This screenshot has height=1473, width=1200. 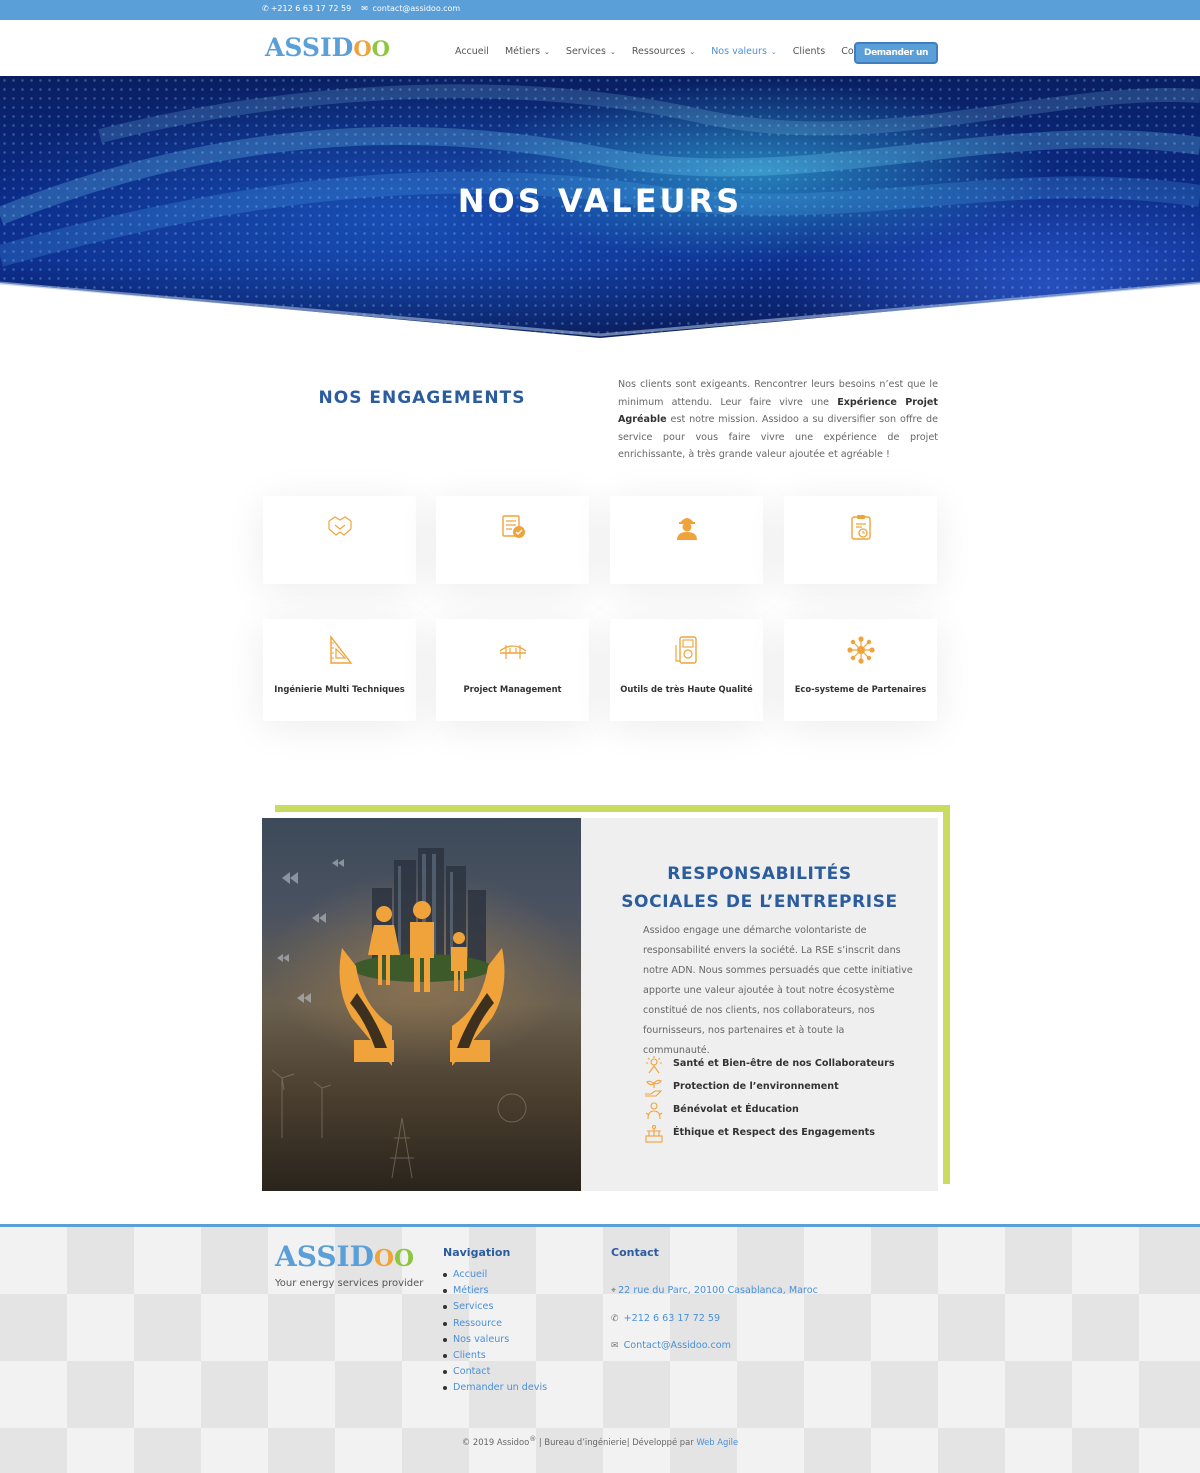 What do you see at coordinates (416, 8) in the screenshot?
I see `topbar-email-text: contact@assidoo.com` at bounding box center [416, 8].